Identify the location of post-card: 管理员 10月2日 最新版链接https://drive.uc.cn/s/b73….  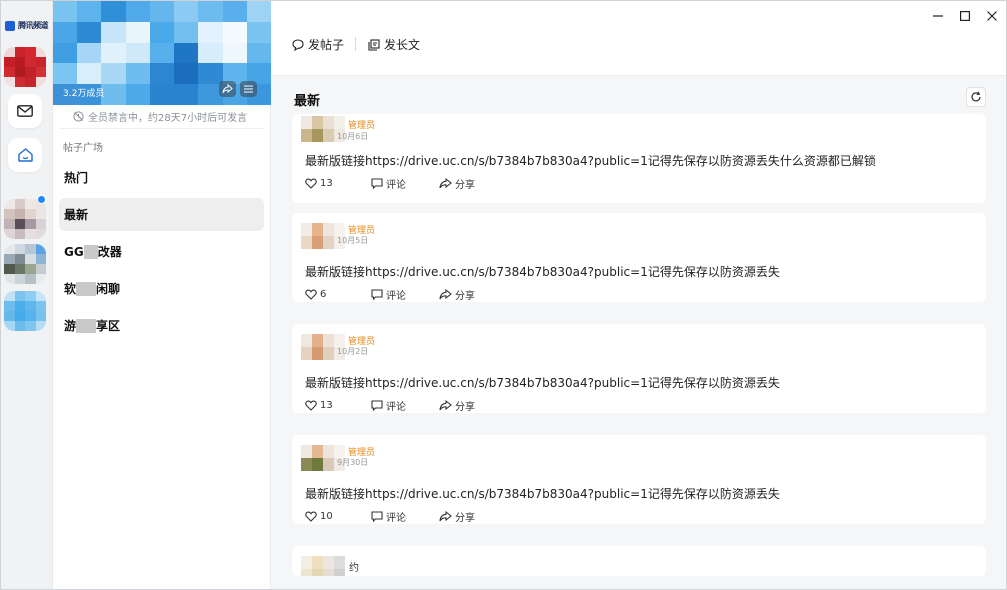
(639, 368).